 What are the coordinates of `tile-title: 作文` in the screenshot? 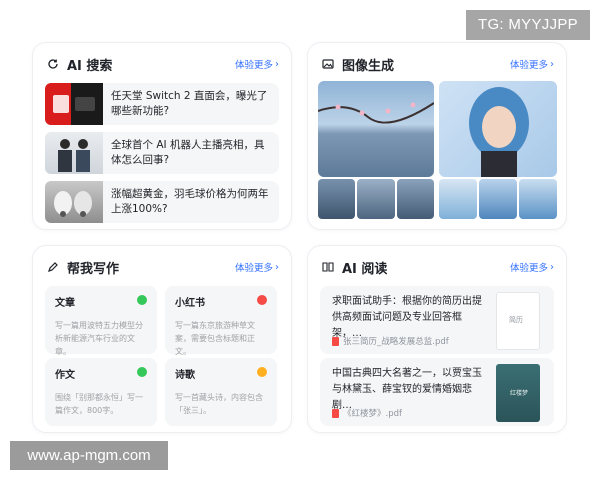 It's located at (65, 375).